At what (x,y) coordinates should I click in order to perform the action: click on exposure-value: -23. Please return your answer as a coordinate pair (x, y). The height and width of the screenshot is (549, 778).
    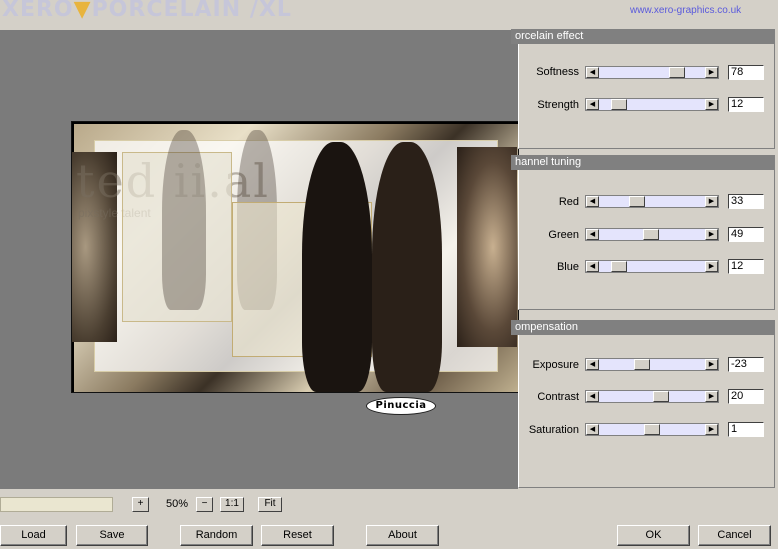
    Looking at the image, I should click on (746, 364).